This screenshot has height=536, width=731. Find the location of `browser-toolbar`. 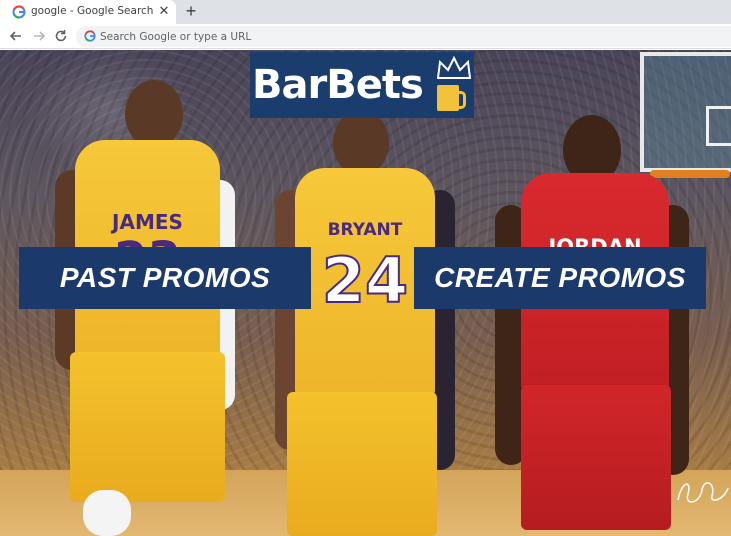

browser-toolbar is located at coordinates (365, 36).